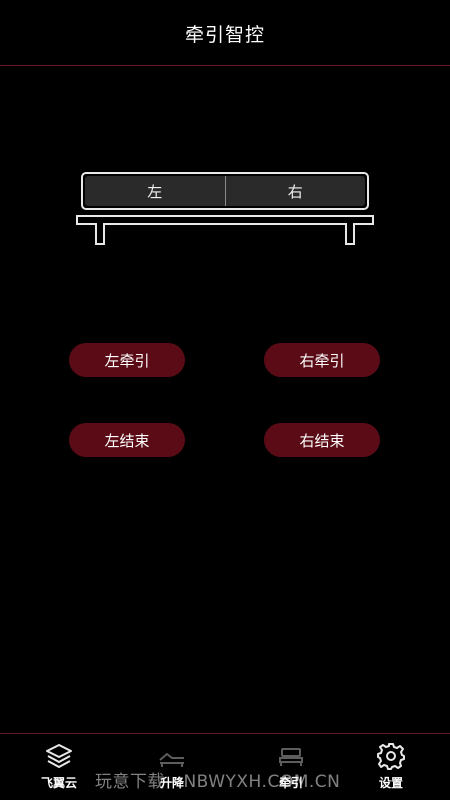  What do you see at coordinates (58, 783) in the screenshot?
I see `tab-cloud-label: 飞翼云` at bounding box center [58, 783].